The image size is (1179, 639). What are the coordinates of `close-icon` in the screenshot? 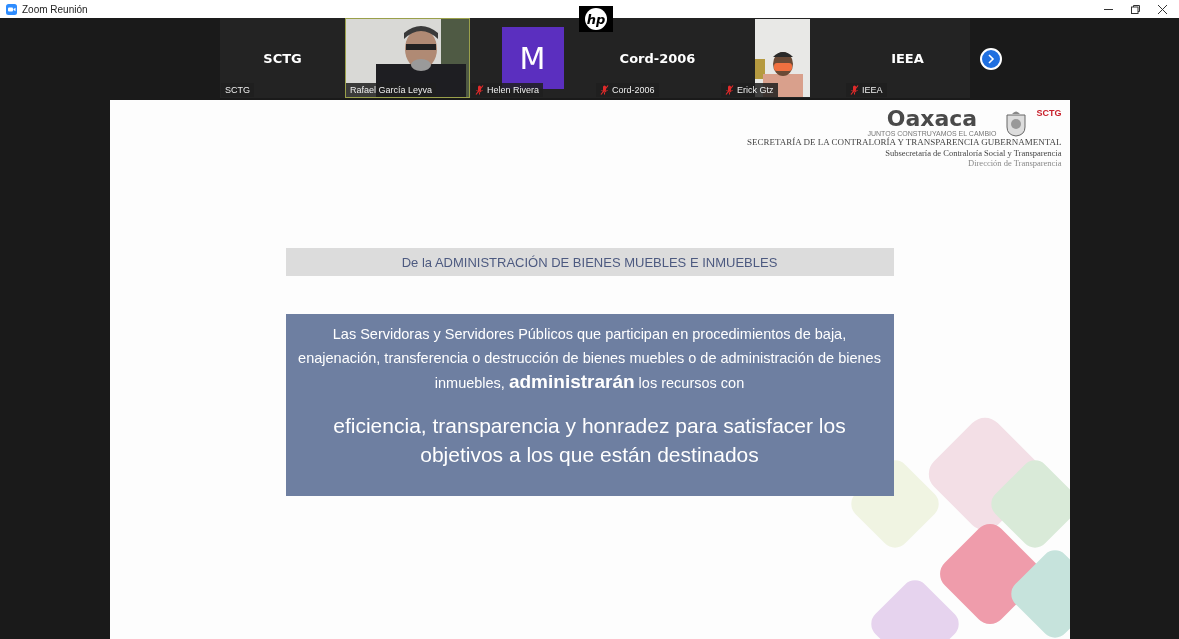 It's located at (1162, 9).